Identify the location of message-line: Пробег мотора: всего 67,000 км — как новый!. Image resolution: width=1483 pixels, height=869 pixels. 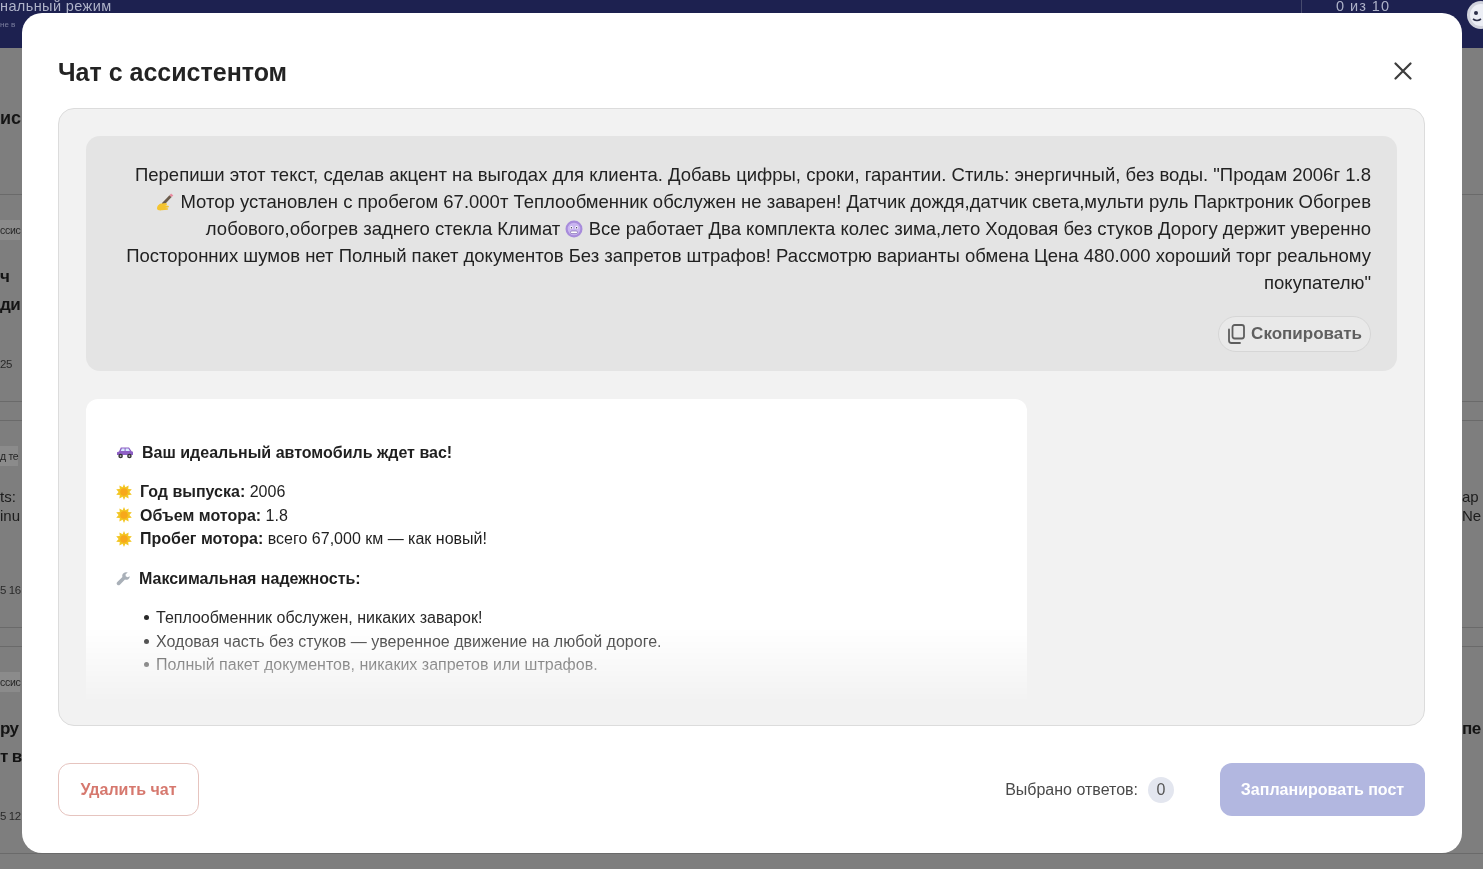
(313, 539).